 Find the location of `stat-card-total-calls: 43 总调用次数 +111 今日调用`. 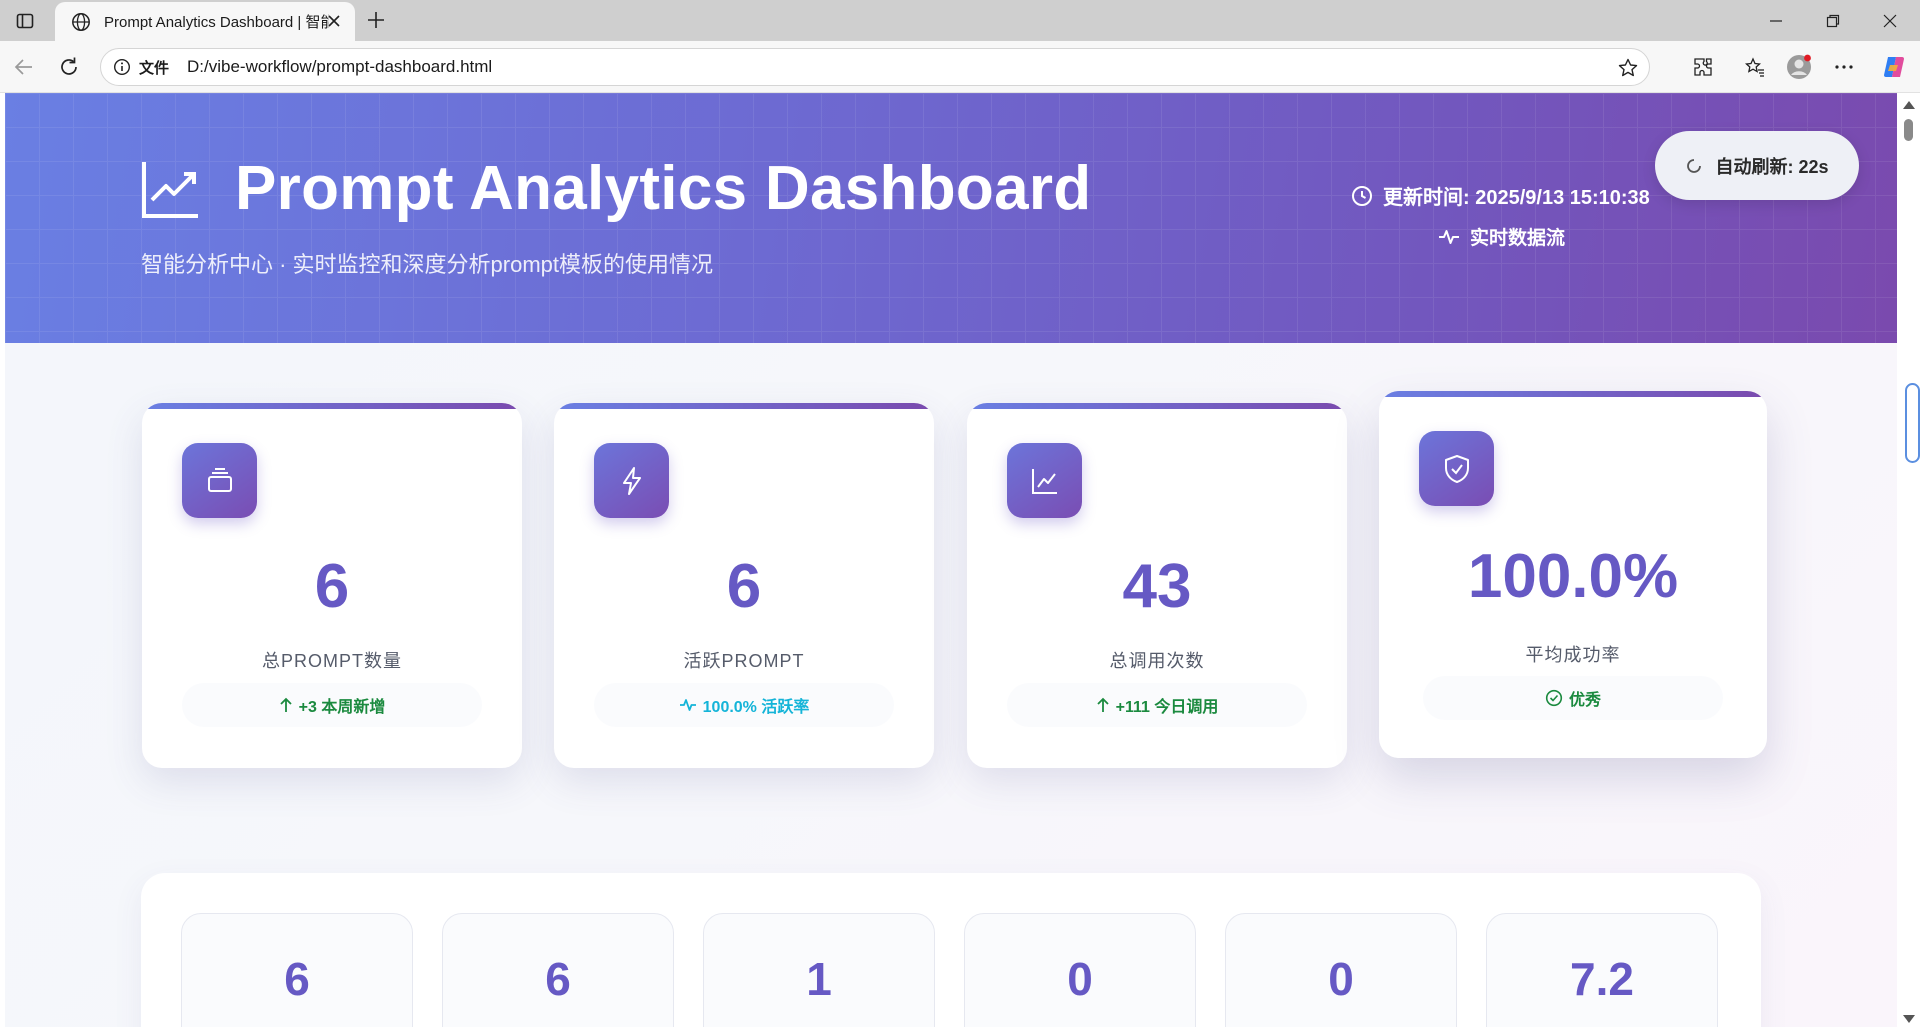

stat-card-total-calls: 43 总调用次数 +111 今日调用 is located at coordinates (1157, 585).